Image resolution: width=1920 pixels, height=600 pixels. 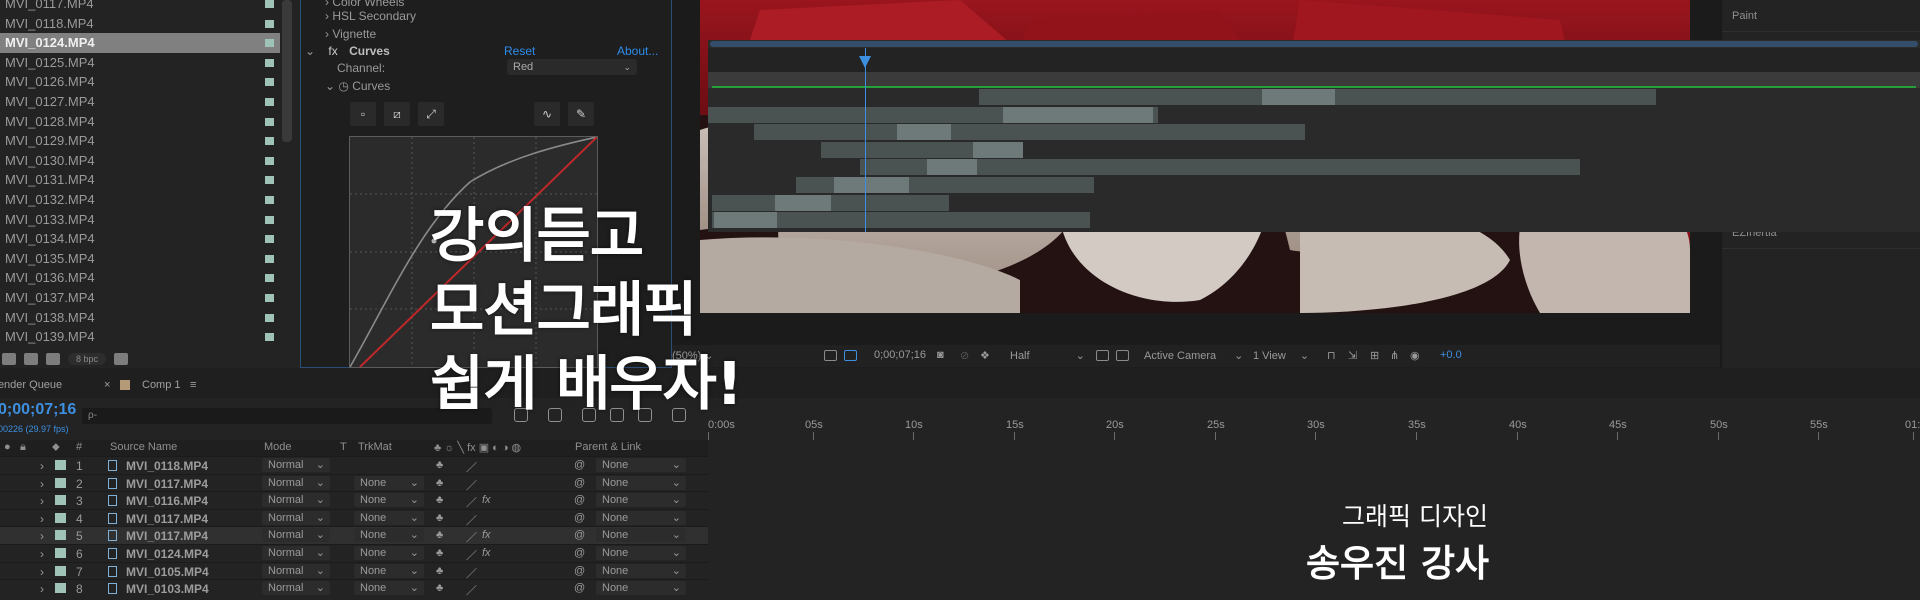 What do you see at coordinates (1744, 16) in the screenshot?
I see `panel-paint: Paint` at bounding box center [1744, 16].